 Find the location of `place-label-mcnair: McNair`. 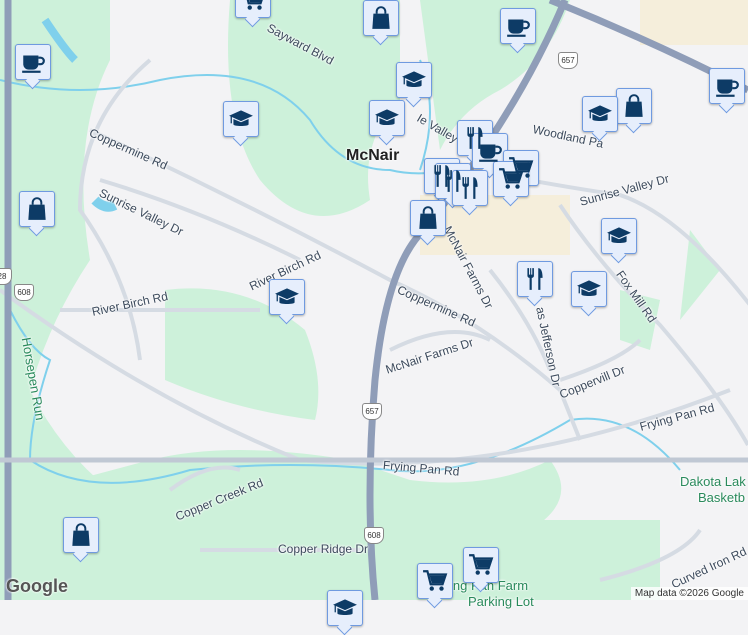

place-label-mcnair: McNair is located at coordinates (373, 155).